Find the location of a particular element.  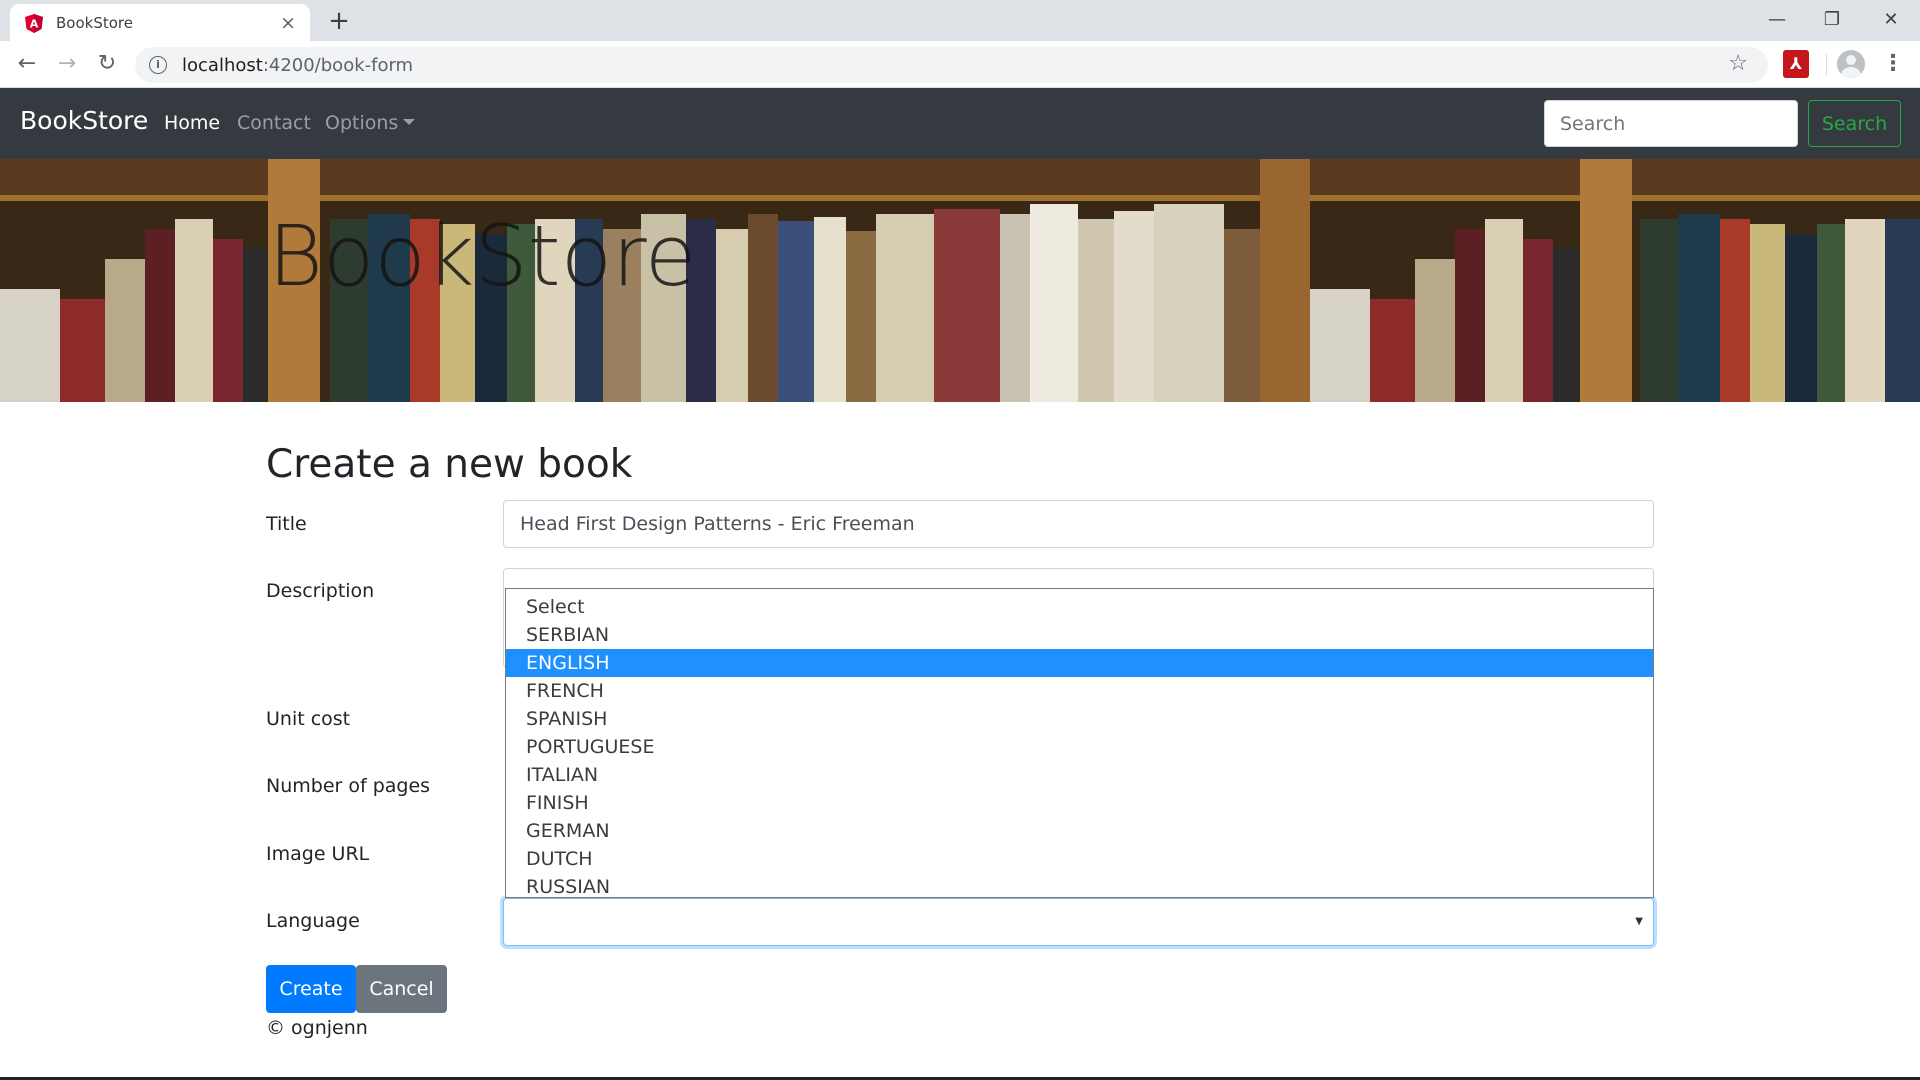

image-url-label: Image URL is located at coordinates (318, 854).